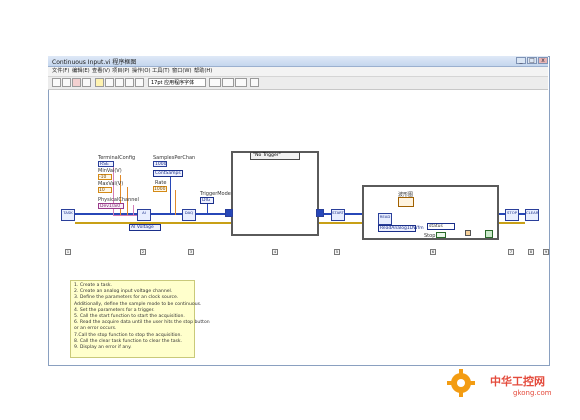 The height and width of the screenshot is (420, 580). I want to click on create-task-vi: TASK, so click(68, 215).